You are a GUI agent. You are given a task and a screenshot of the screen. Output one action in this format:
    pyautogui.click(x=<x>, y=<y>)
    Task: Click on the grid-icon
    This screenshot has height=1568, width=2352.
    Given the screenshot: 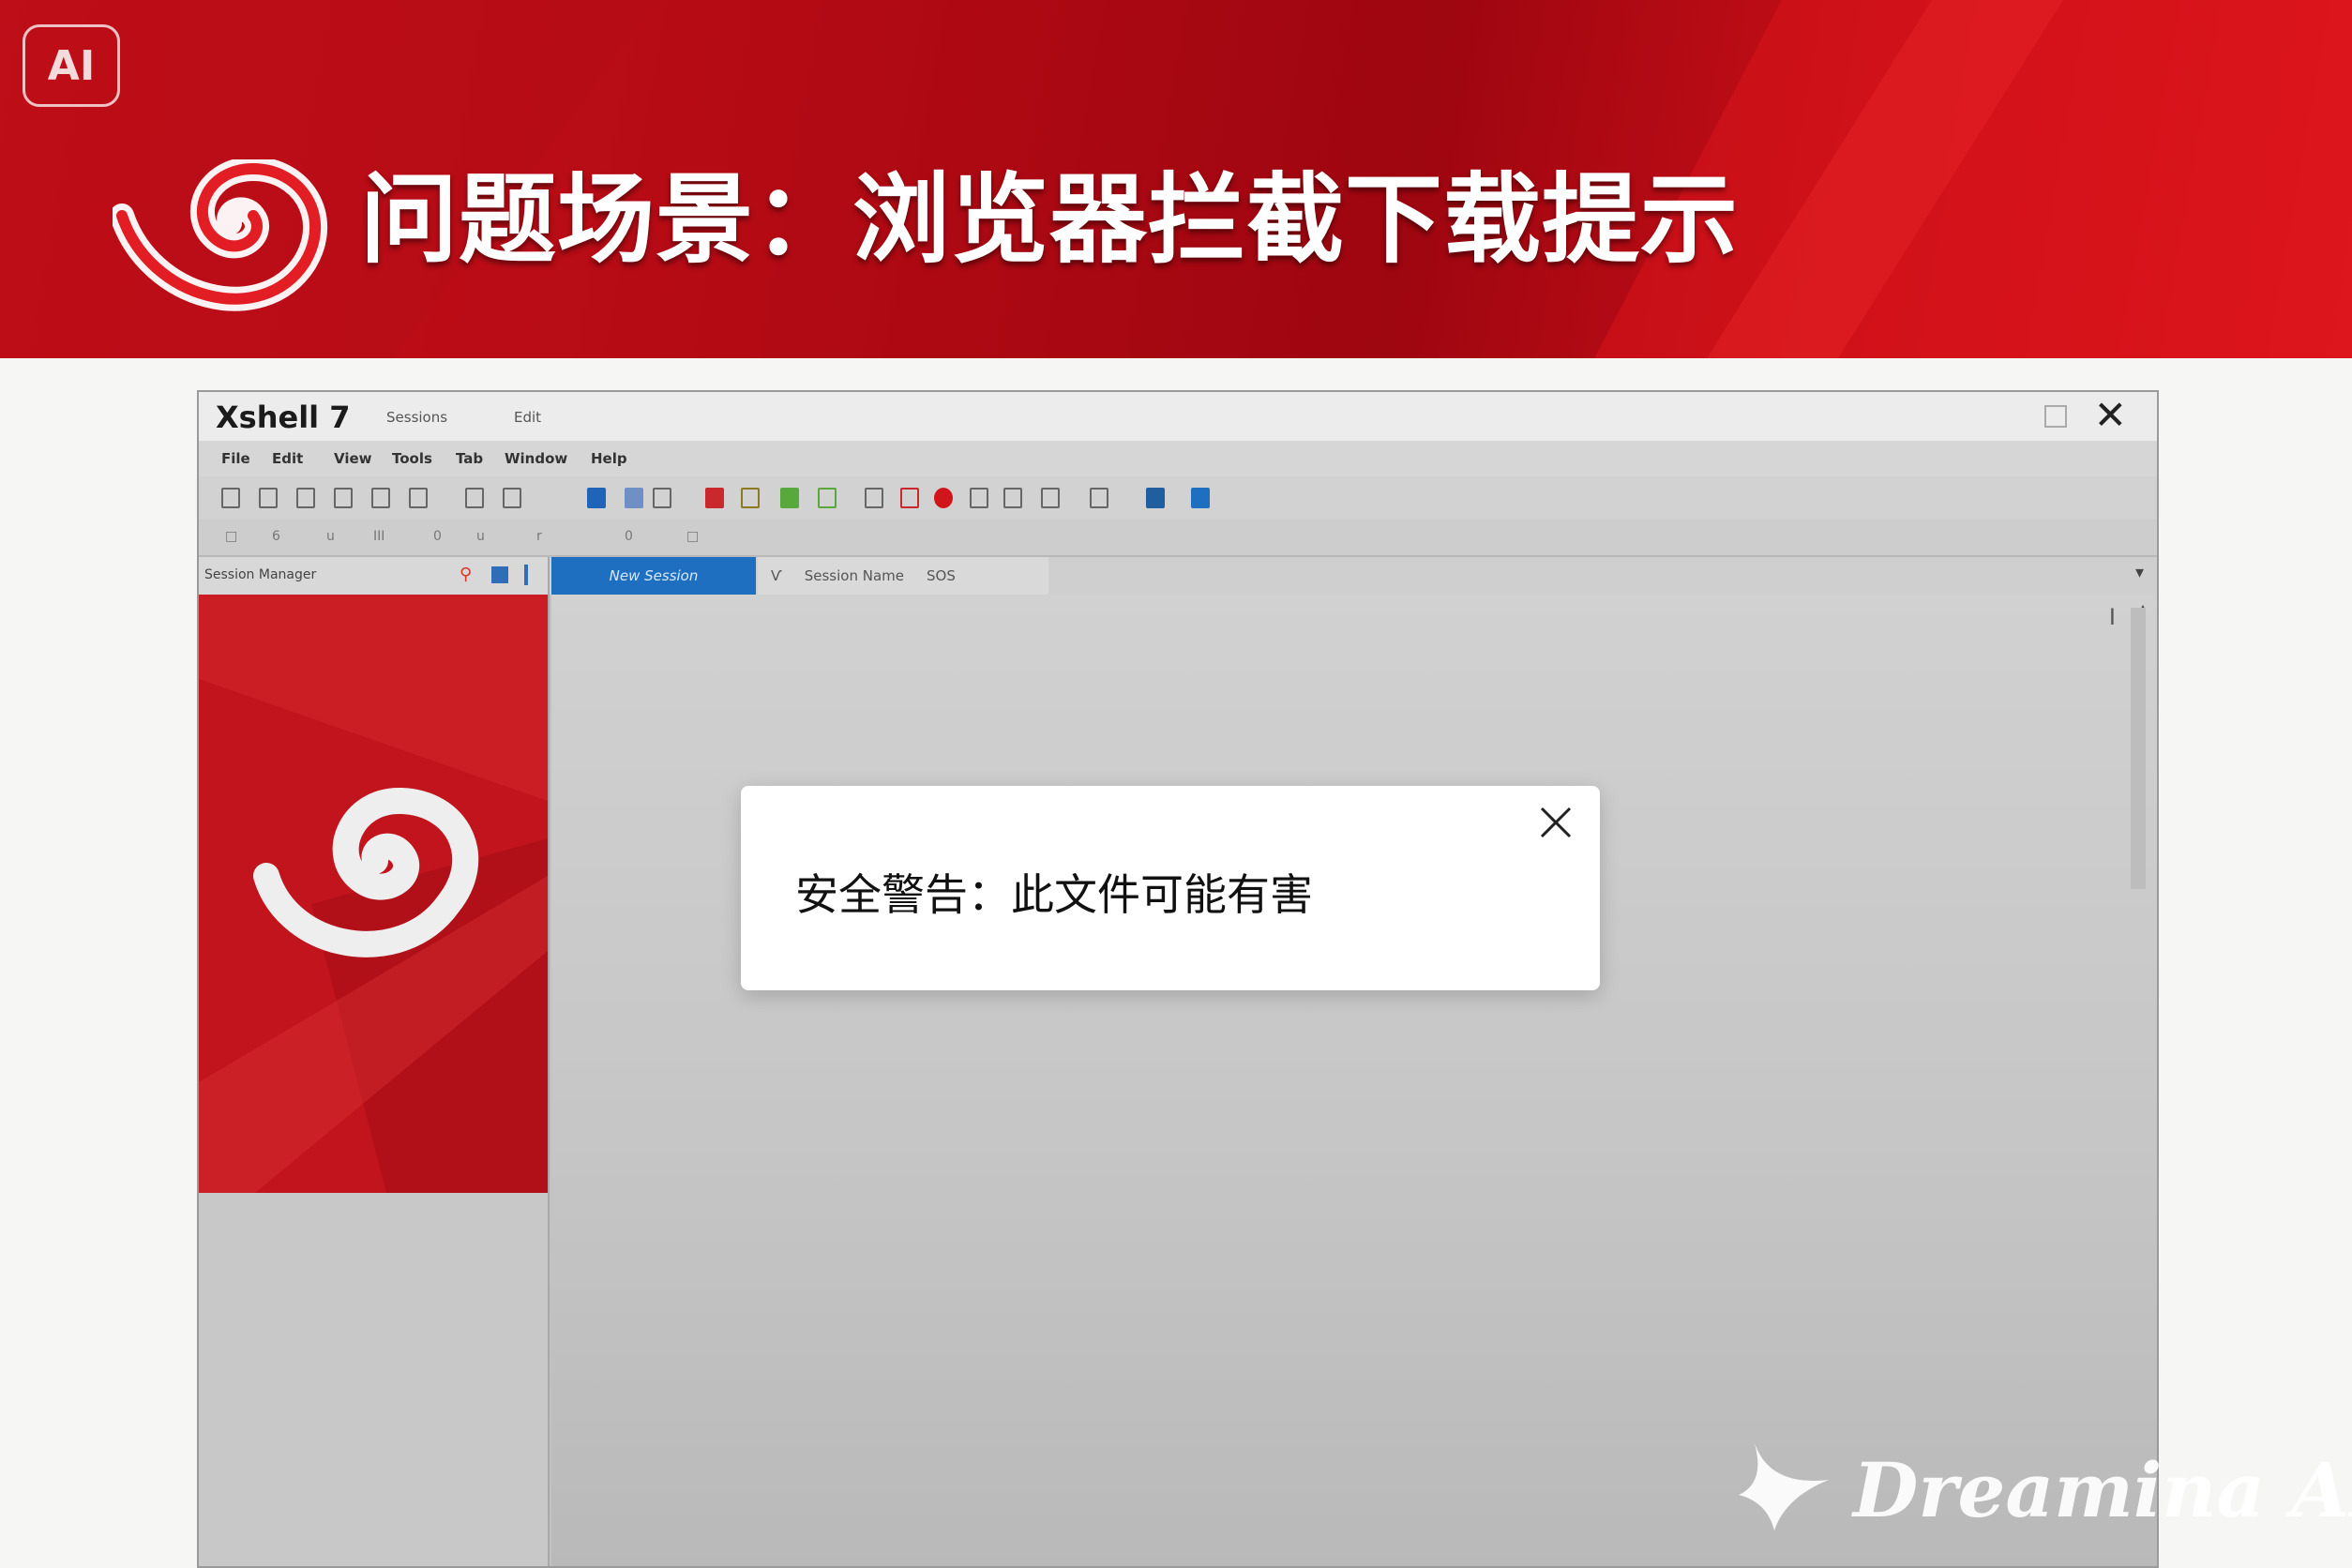 What is the action you would take?
    pyautogui.click(x=1155, y=498)
    